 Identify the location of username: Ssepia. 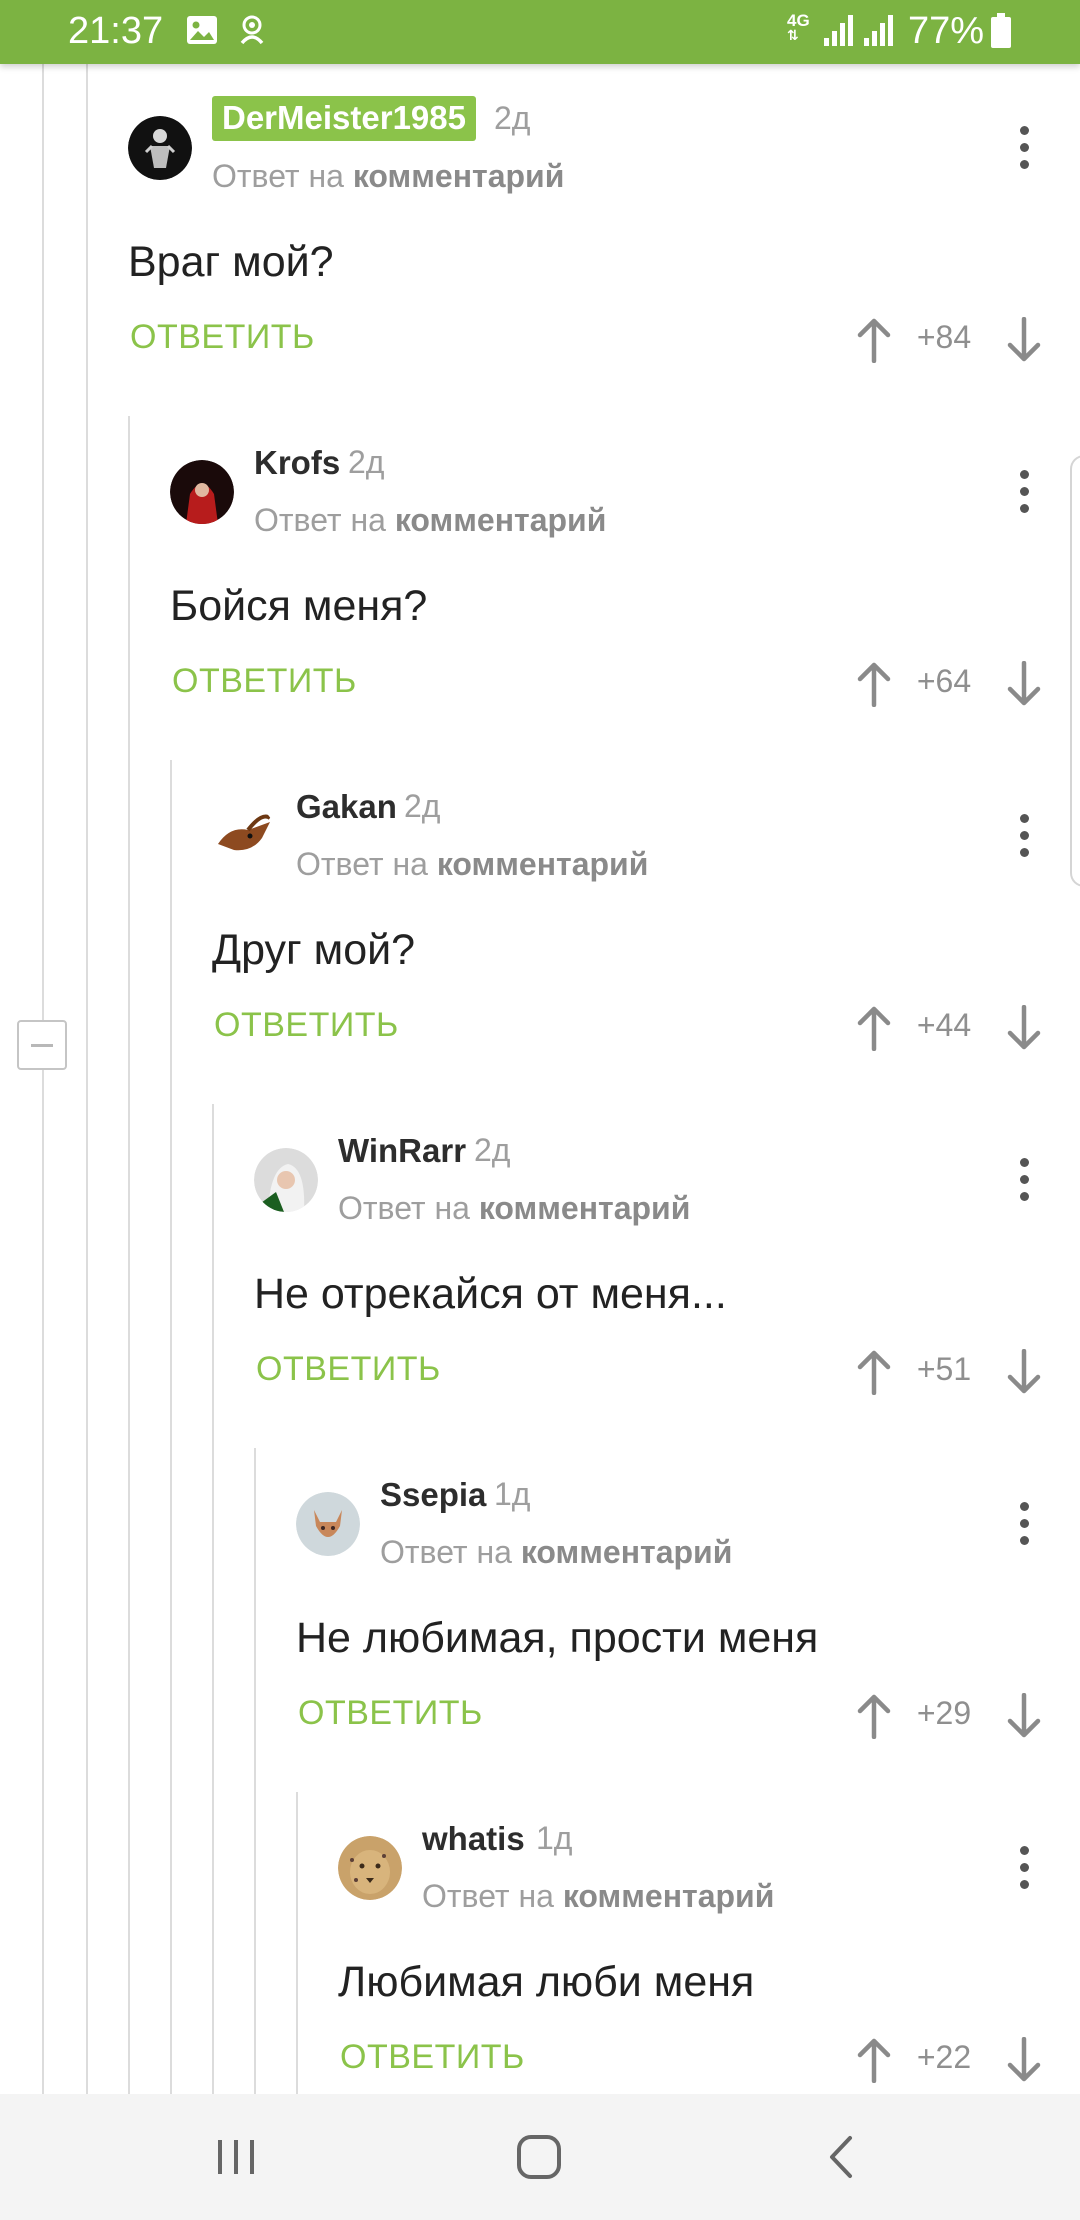
(433, 1495).